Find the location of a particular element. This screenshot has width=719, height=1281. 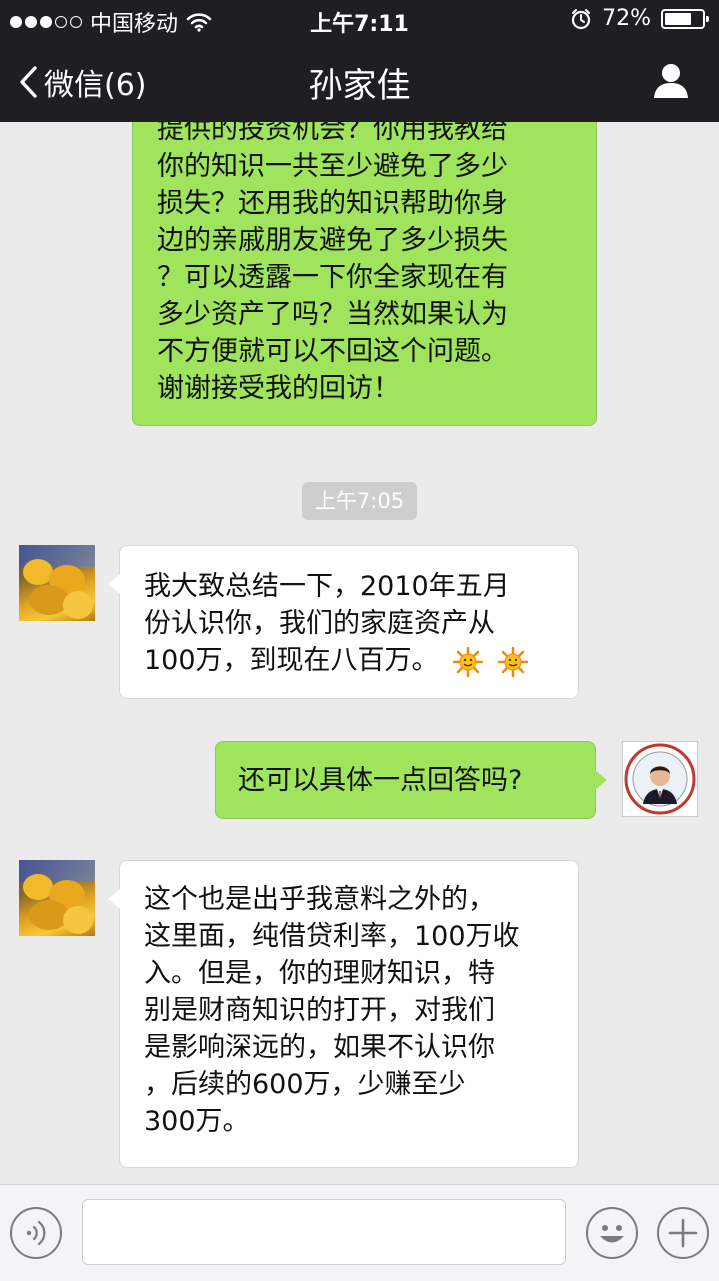

nav-bar: 微信(6) 孙家佳 is located at coordinates (359, 81).